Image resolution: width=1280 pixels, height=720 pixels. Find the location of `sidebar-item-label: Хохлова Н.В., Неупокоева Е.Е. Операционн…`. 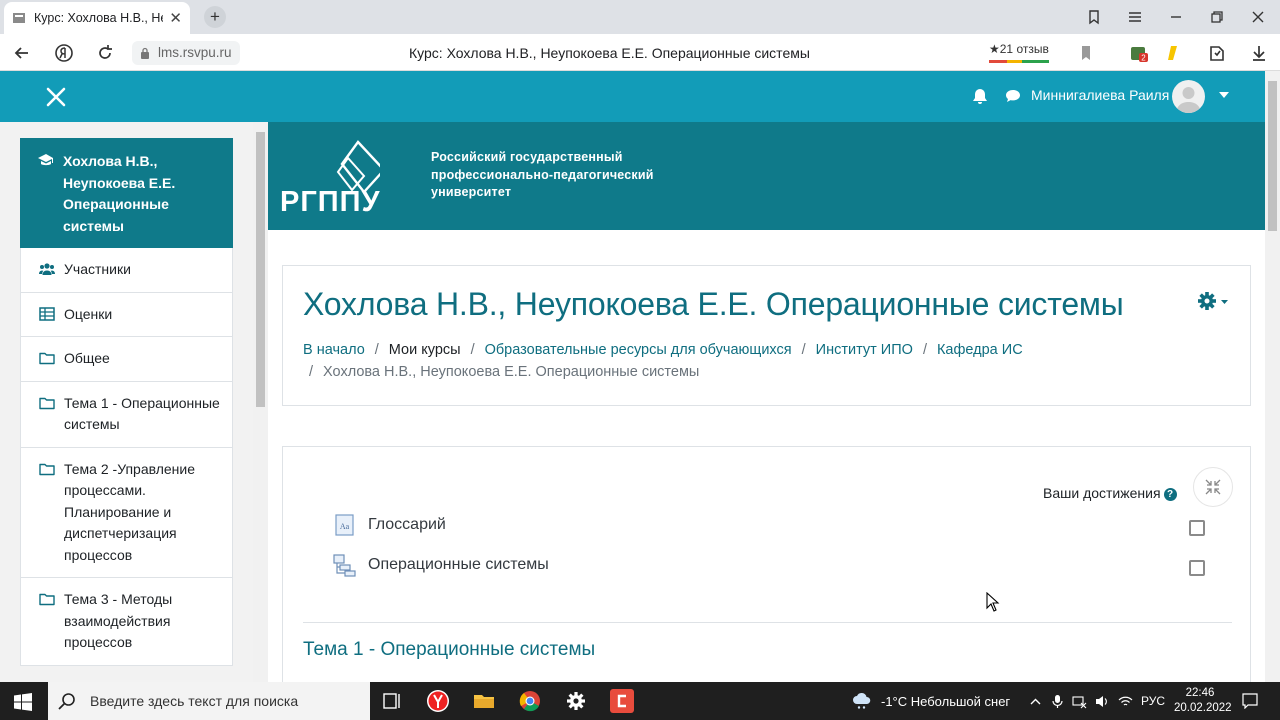

sidebar-item-label: Хохлова Н.В., Неупокоева Е.Е. Операционн… is located at coordinates (119, 193).